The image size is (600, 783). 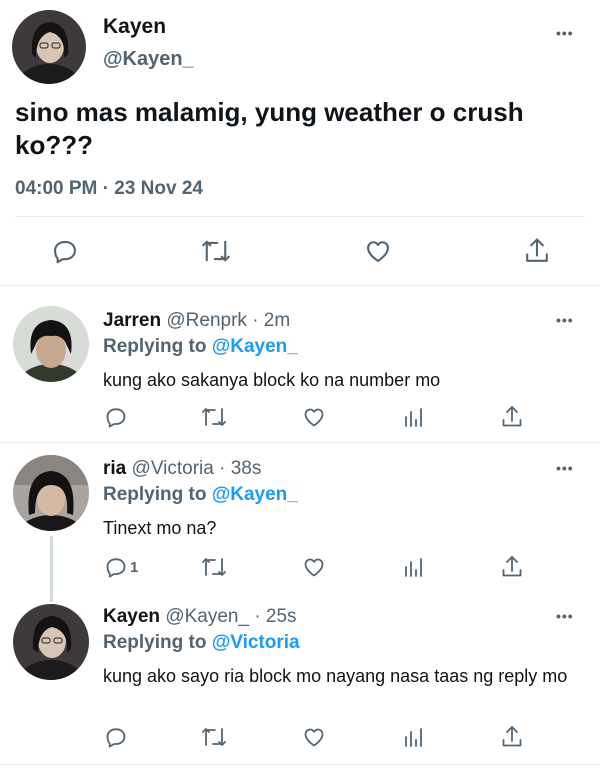 What do you see at coordinates (230, 616) in the screenshot?
I see `reply-author-meta: @Kayen_ · 25s` at bounding box center [230, 616].